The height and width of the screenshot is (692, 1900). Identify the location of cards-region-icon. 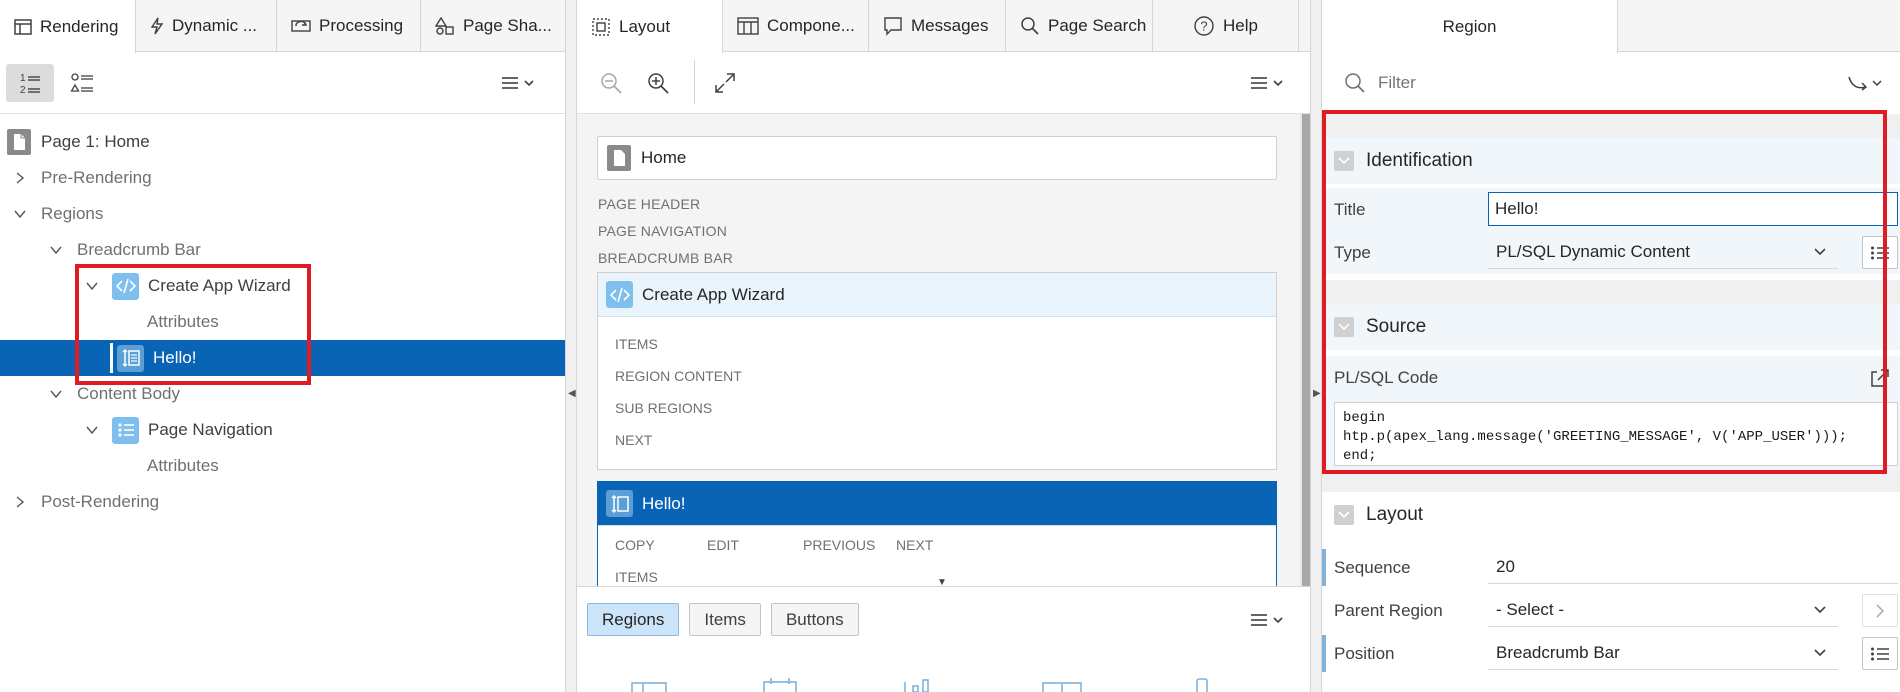
(1062, 687).